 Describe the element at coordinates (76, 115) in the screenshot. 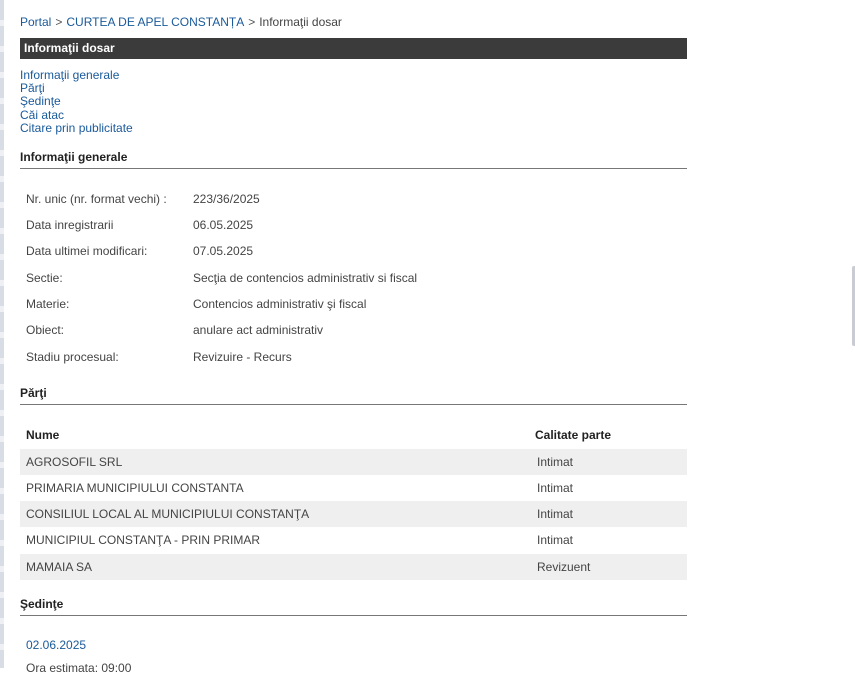

I see `toc-link-cai-atac: Căi atac` at that location.